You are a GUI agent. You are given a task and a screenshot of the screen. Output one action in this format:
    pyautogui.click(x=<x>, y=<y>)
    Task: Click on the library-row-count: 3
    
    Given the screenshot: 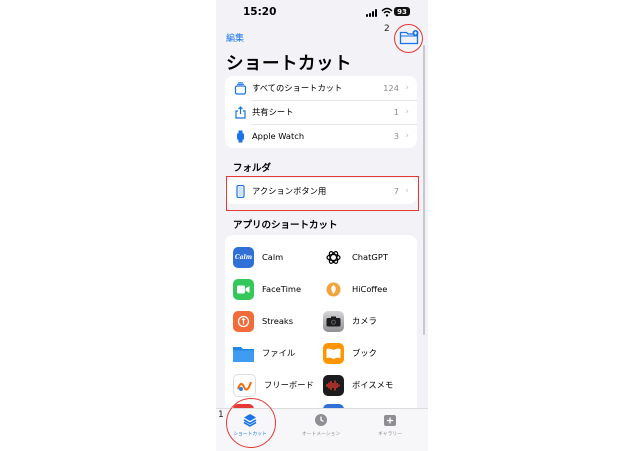 What is the action you would take?
    pyautogui.click(x=396, y=136)
    